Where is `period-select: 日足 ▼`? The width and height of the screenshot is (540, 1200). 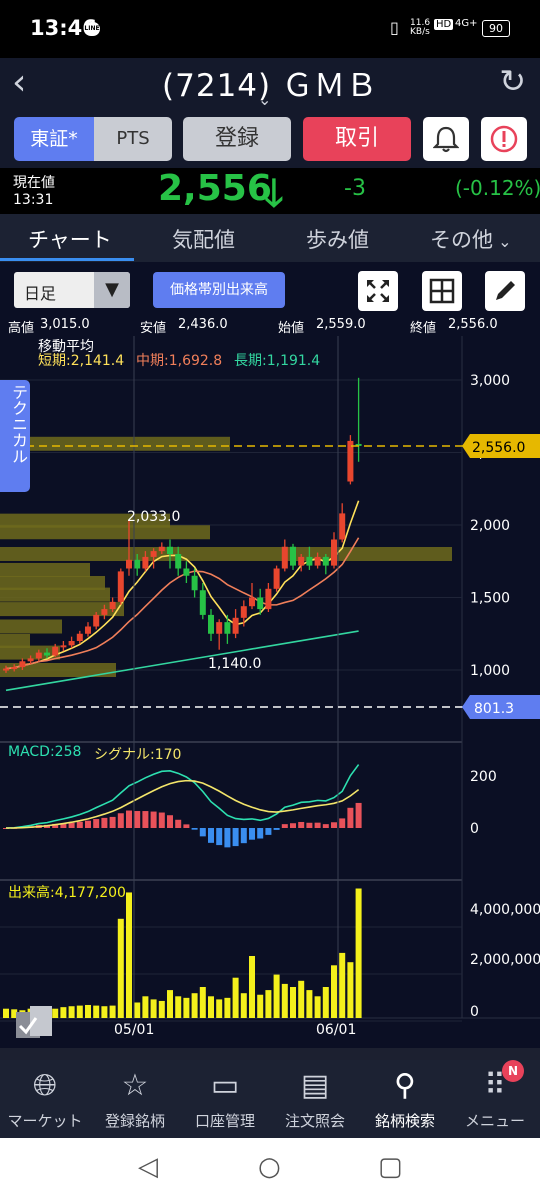
period-select: 日足 ▼ is located at coordinates (72, 290).